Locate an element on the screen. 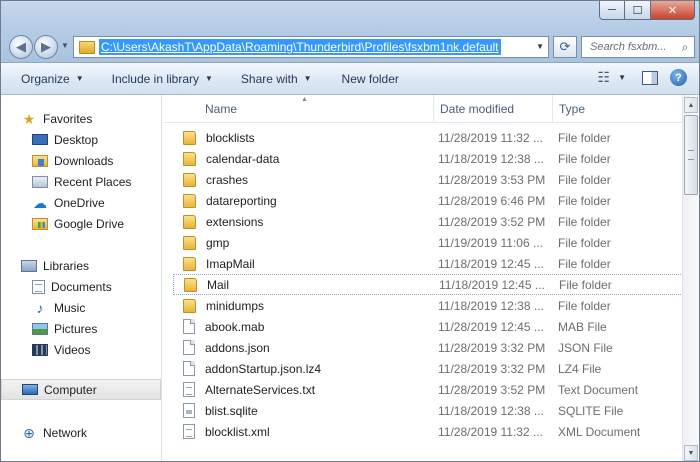  nav-videos: Videos is located at coordinates (81, 349).